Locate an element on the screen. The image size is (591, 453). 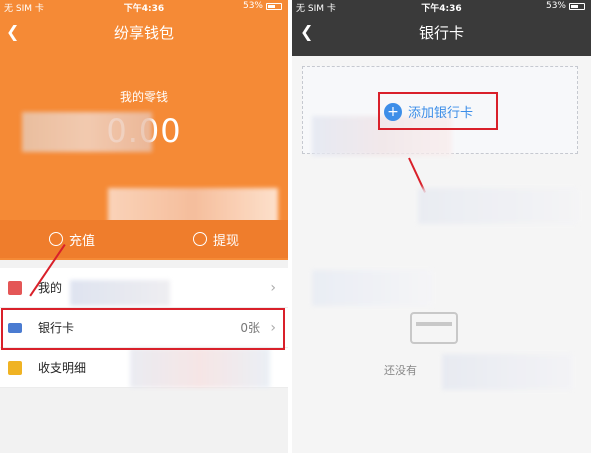
withdraw-button: 提现 is located at coordinates (216, 239).